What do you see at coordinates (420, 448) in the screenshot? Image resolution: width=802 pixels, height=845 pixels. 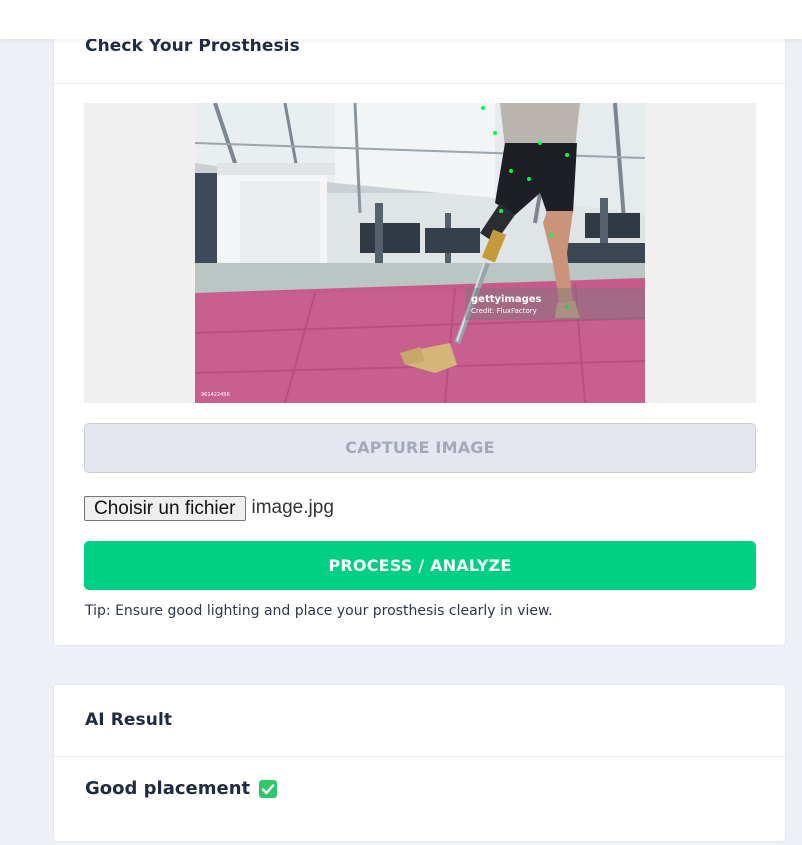 I see `capture-image-button: CAPTURE IMAGE` at bounding box center [420, 448].